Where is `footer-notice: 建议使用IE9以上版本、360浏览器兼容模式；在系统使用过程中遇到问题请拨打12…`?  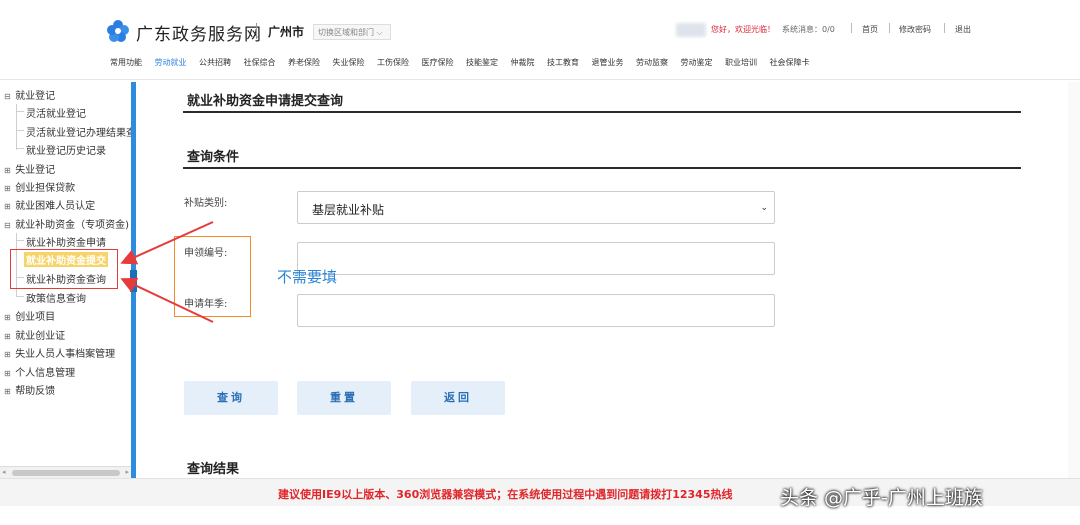
footer-notice: 建议使用IE9以上版本、360浏览器兼容模式；在系统使用过程中遇到问题请拨打12… is located at coordinates (505, 494).